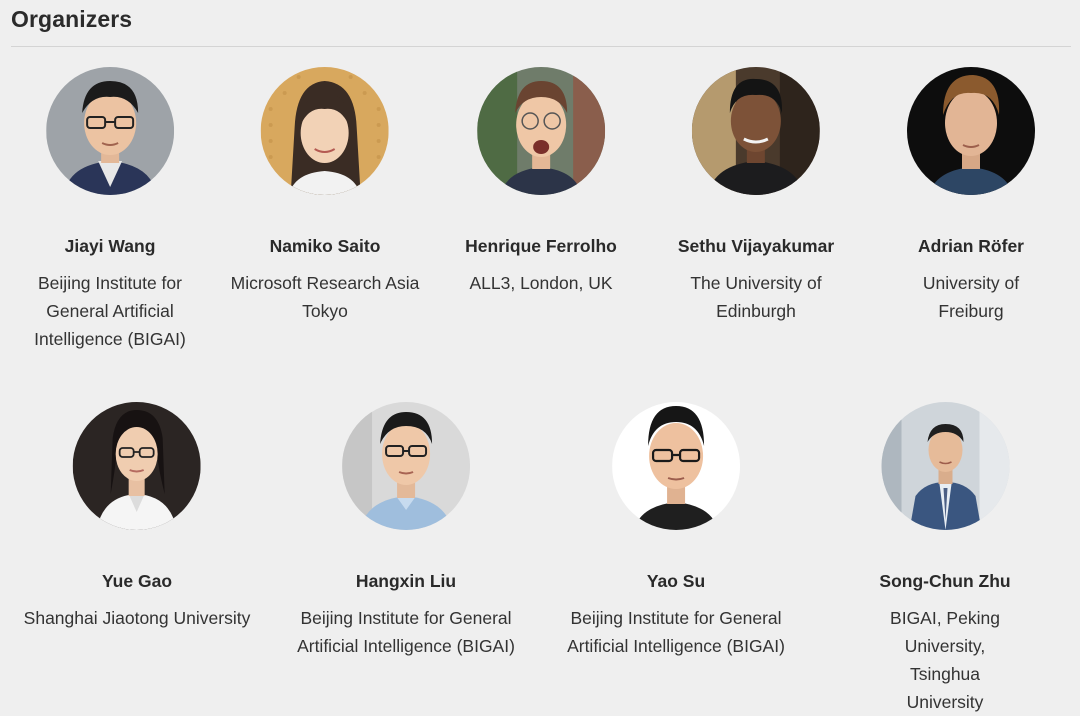 The width and height of the screenshot is (1080, 716). What do you see at coordinates (110, 283) in the screenshot?
I see `affiliation-line: Beijing Institute for` at bounding box center [110, 283].